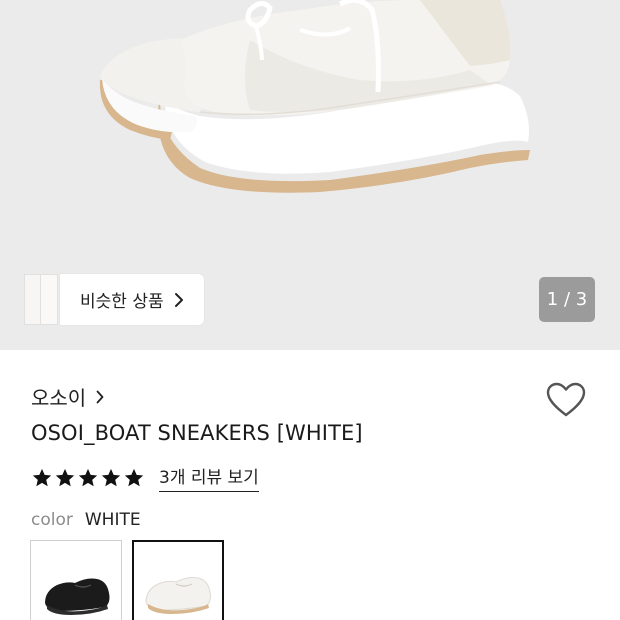  I want to click on image-counter: 1 / 3, so click(567, 299).